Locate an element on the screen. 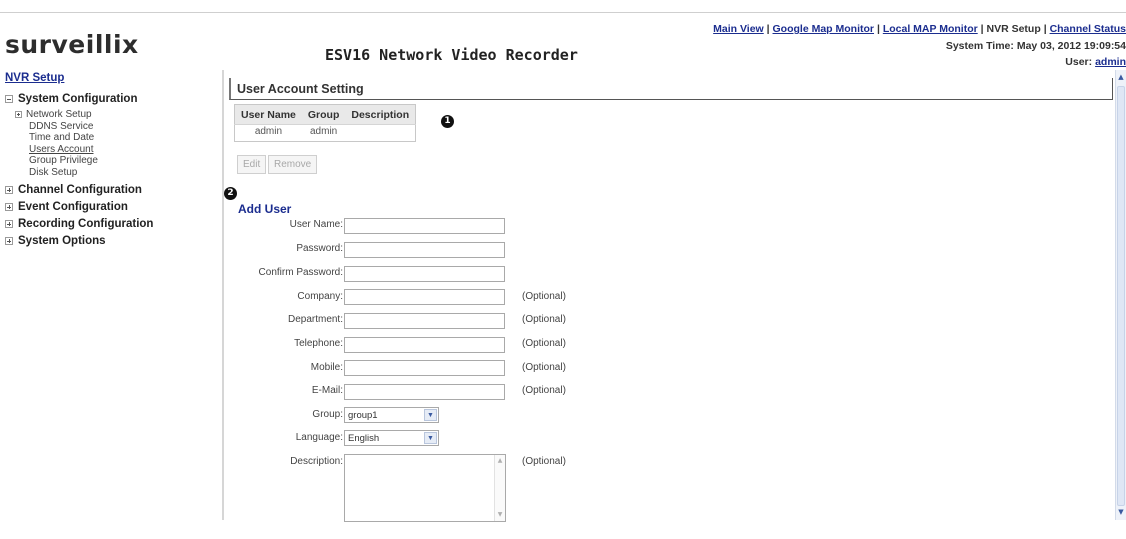 The width and height of the screenshot is (1126, 539). edit-button: Edit is located at coordinates (252, 164).